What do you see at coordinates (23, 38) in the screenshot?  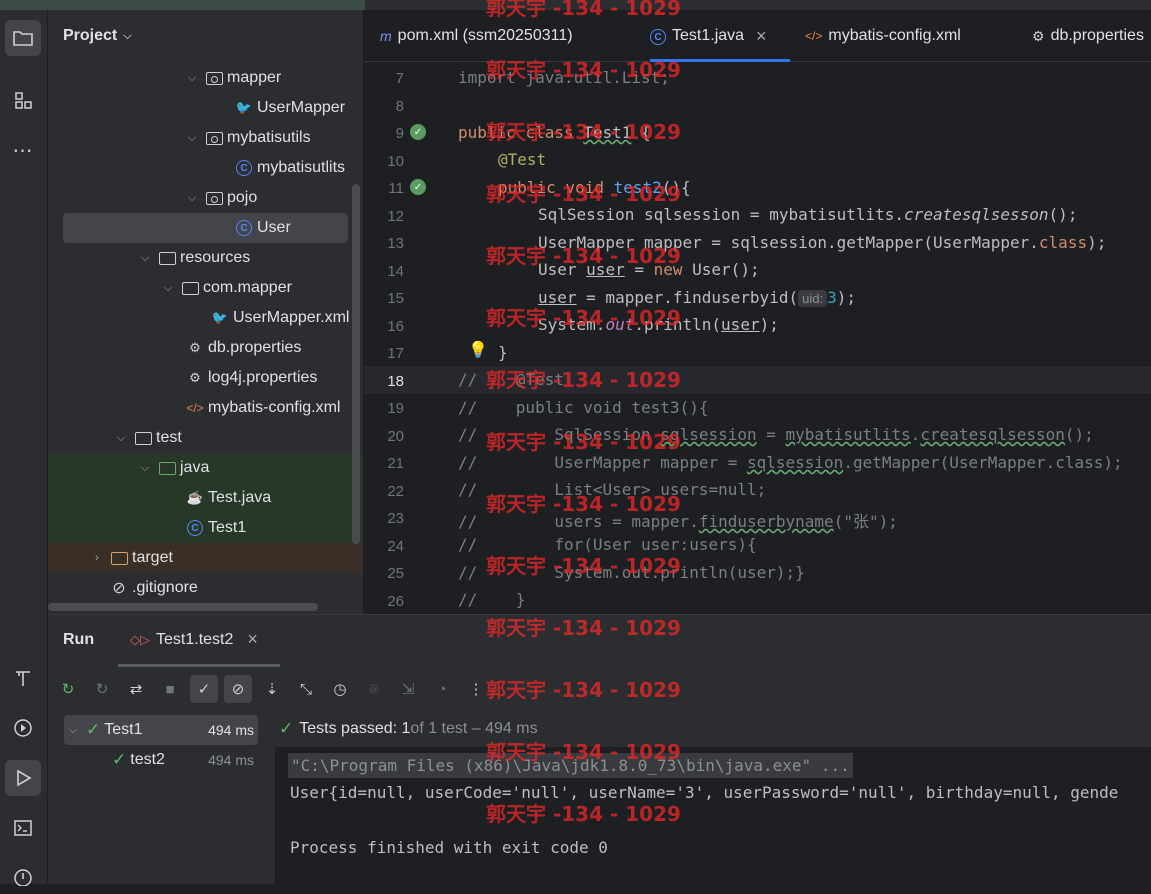 I see `project-tool-button` at bounding box center [23, 38].